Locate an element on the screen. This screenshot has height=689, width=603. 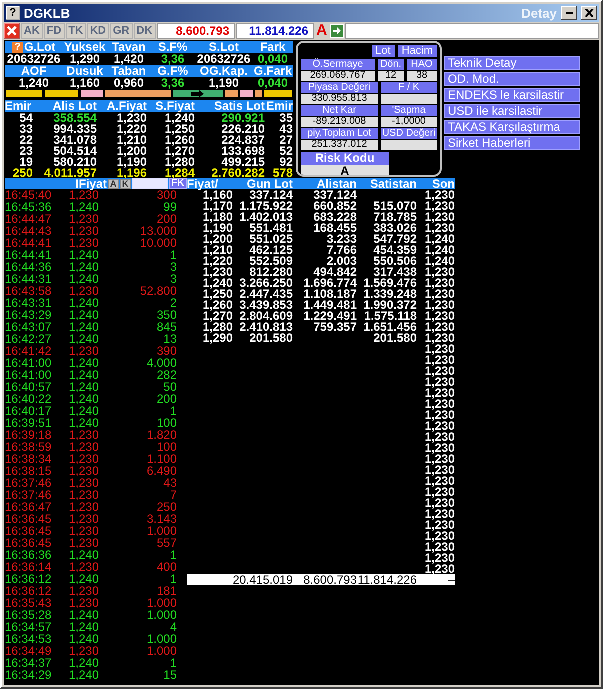
time-cell-text: 16:35:28 is located at coordinates (29, 615).